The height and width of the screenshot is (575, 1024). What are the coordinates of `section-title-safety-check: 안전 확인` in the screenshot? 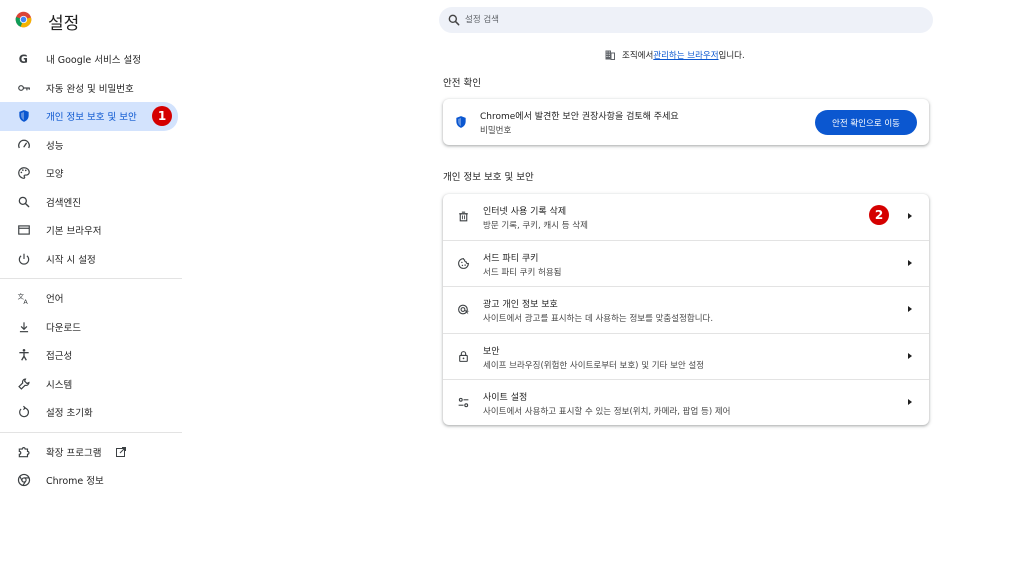 It's located at (462, 83).